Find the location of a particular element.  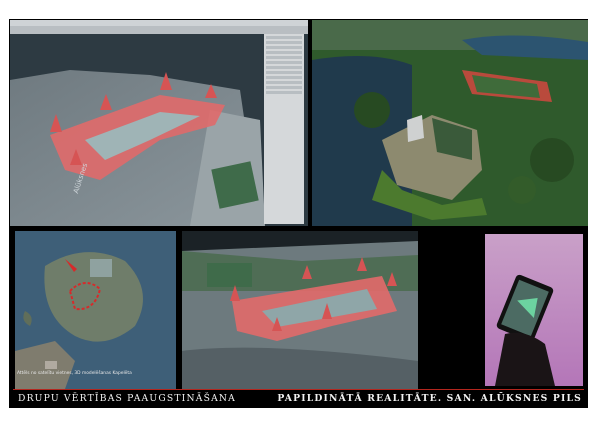

caption-left: DRUPU VĒRTĪBAS PAAUGSTINĀŠANA is located at coordinates (127, 398).